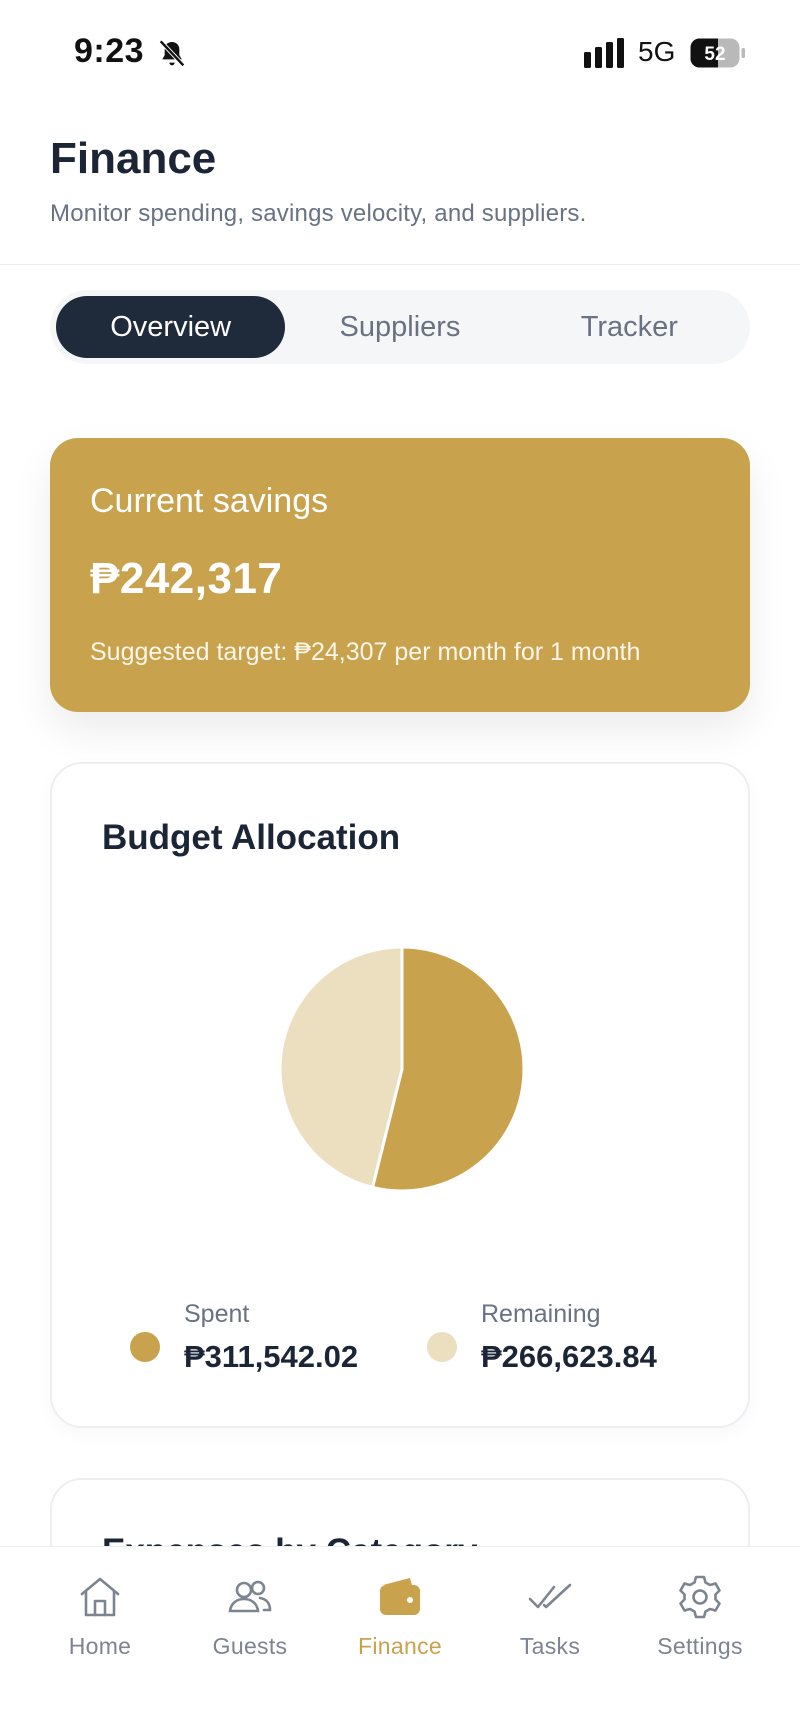  I want to click on nav-settings: Settings, so click(700, 1639).